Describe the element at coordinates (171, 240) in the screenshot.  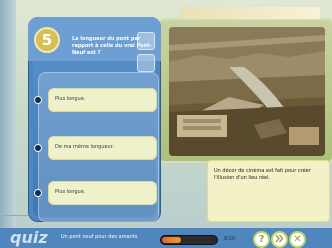
I see `progress-fill` at that location.